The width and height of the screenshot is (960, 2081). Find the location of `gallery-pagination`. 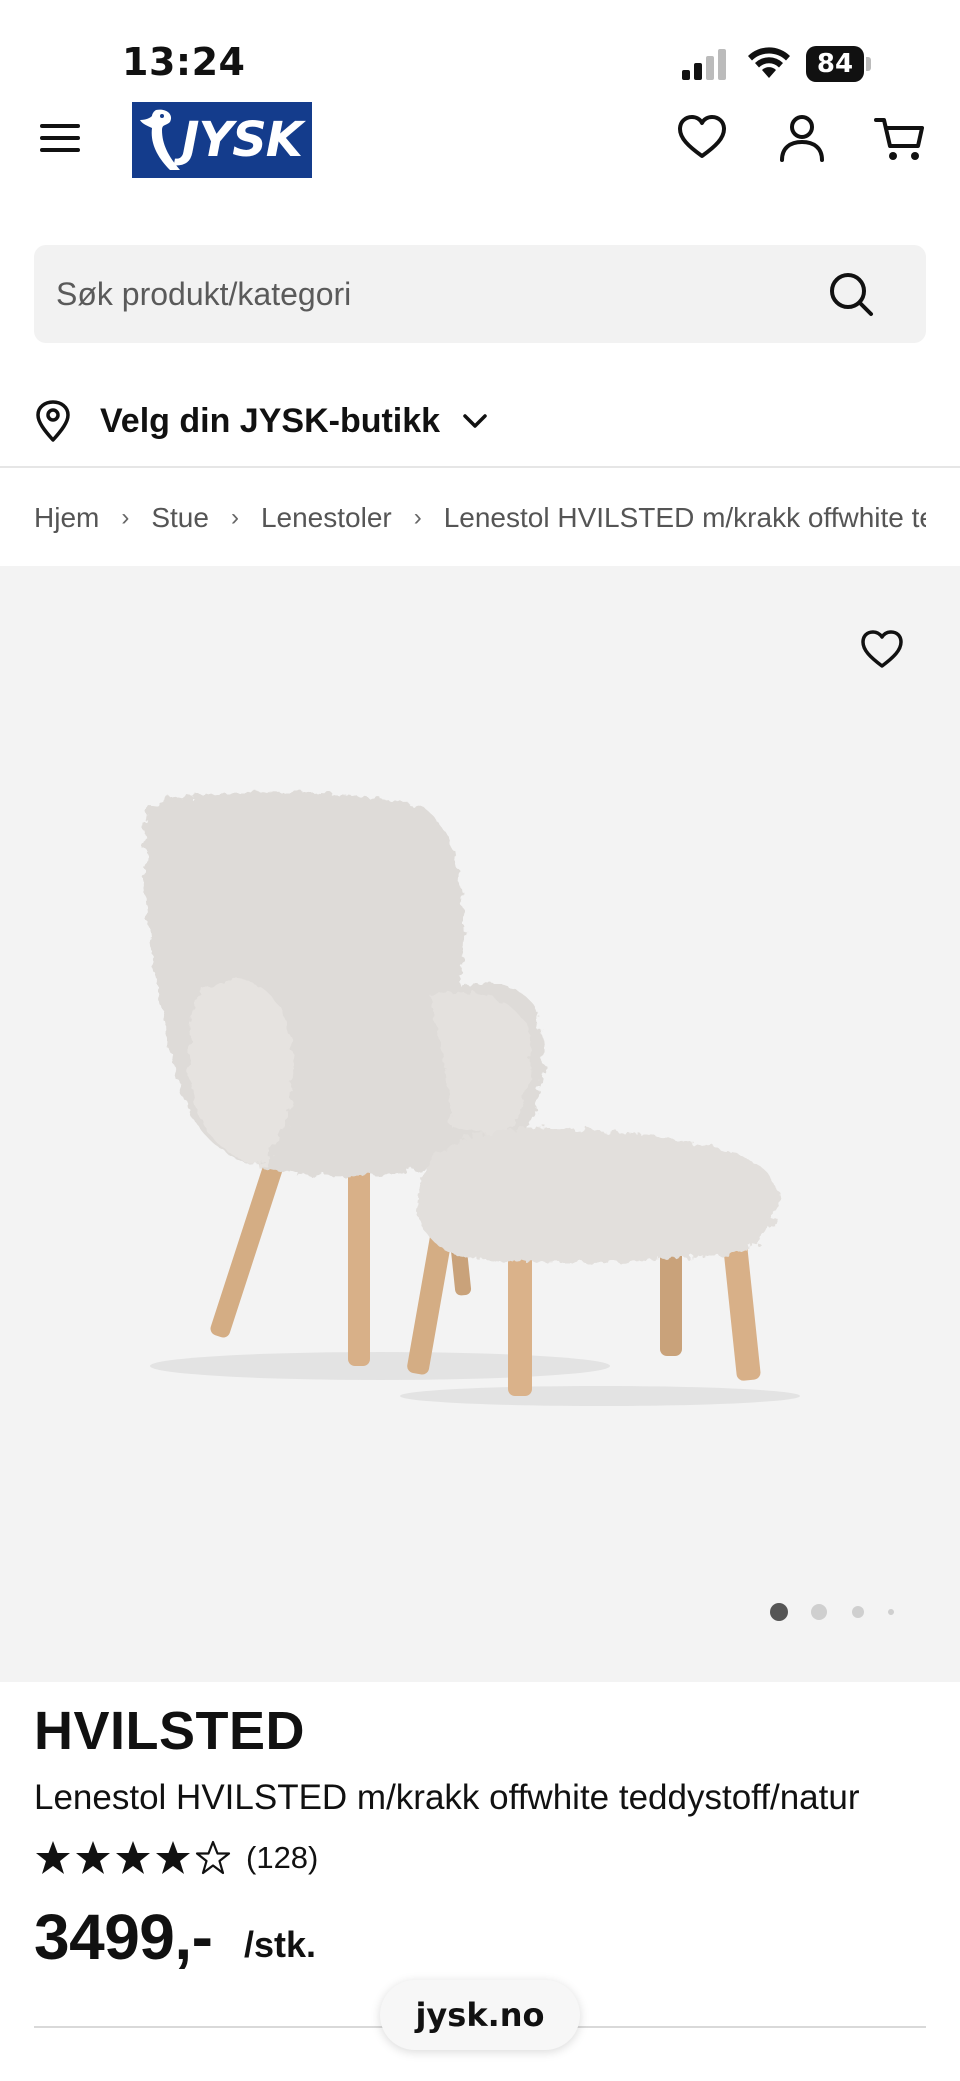

gallery-pagination is located at coordinates (835, 1611).